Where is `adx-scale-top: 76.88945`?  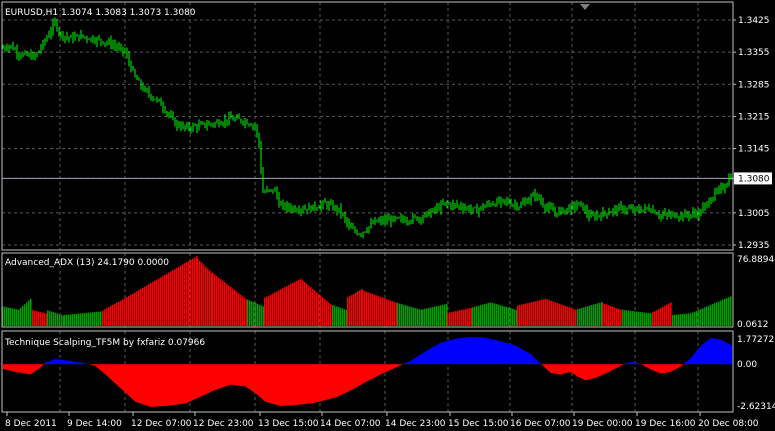 adx-scale-top: 76.88945 is located at coordinates (756, 260).